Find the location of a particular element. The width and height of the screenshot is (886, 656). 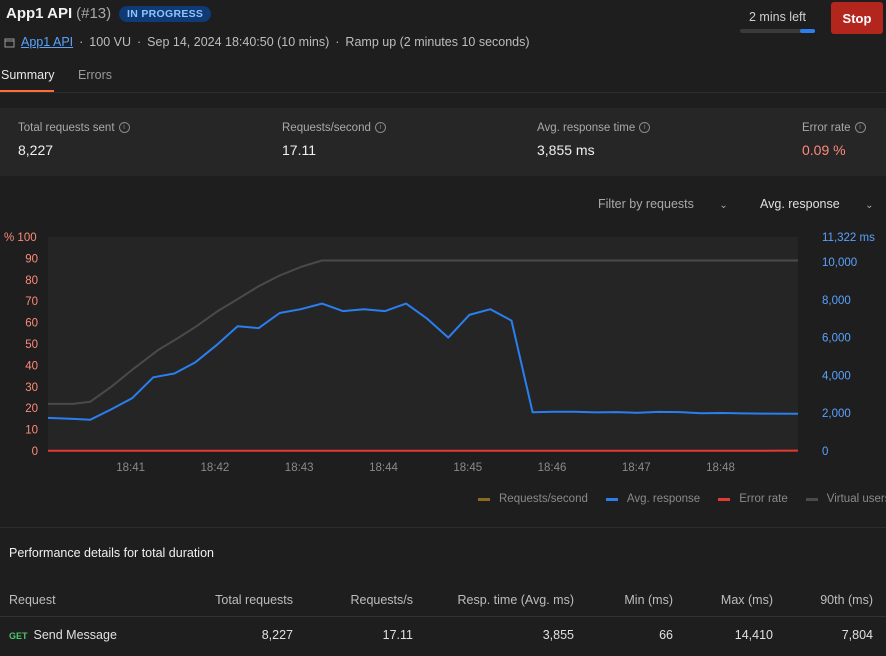

x-axis-tick-label: 18:47 is located at coordinates (636, 468).